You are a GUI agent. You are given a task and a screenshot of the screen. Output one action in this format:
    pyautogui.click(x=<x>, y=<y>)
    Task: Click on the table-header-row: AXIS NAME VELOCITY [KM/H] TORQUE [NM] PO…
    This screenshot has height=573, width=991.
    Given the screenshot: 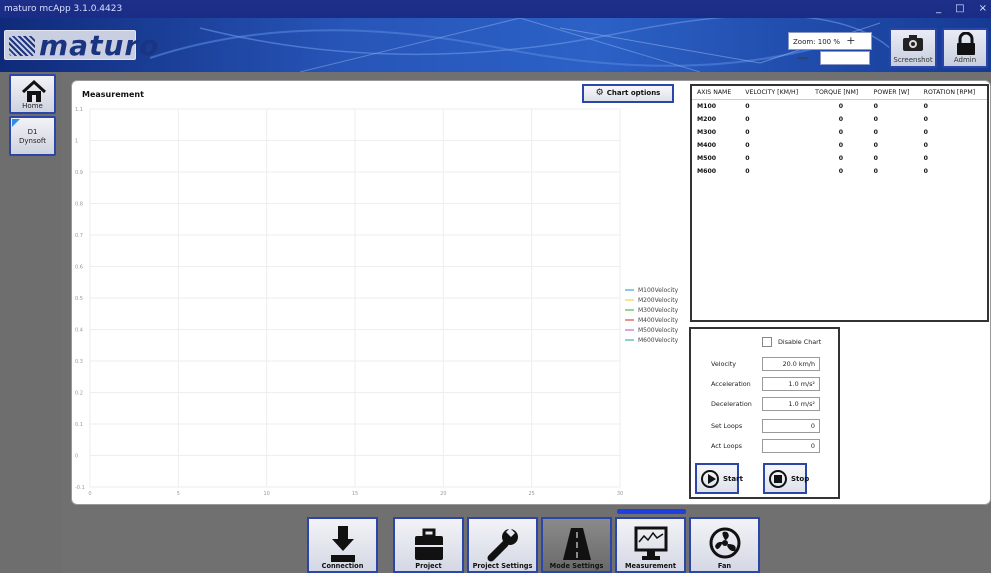 What is the action you would take?
    pyautogui.click(x=839, y=93)
    